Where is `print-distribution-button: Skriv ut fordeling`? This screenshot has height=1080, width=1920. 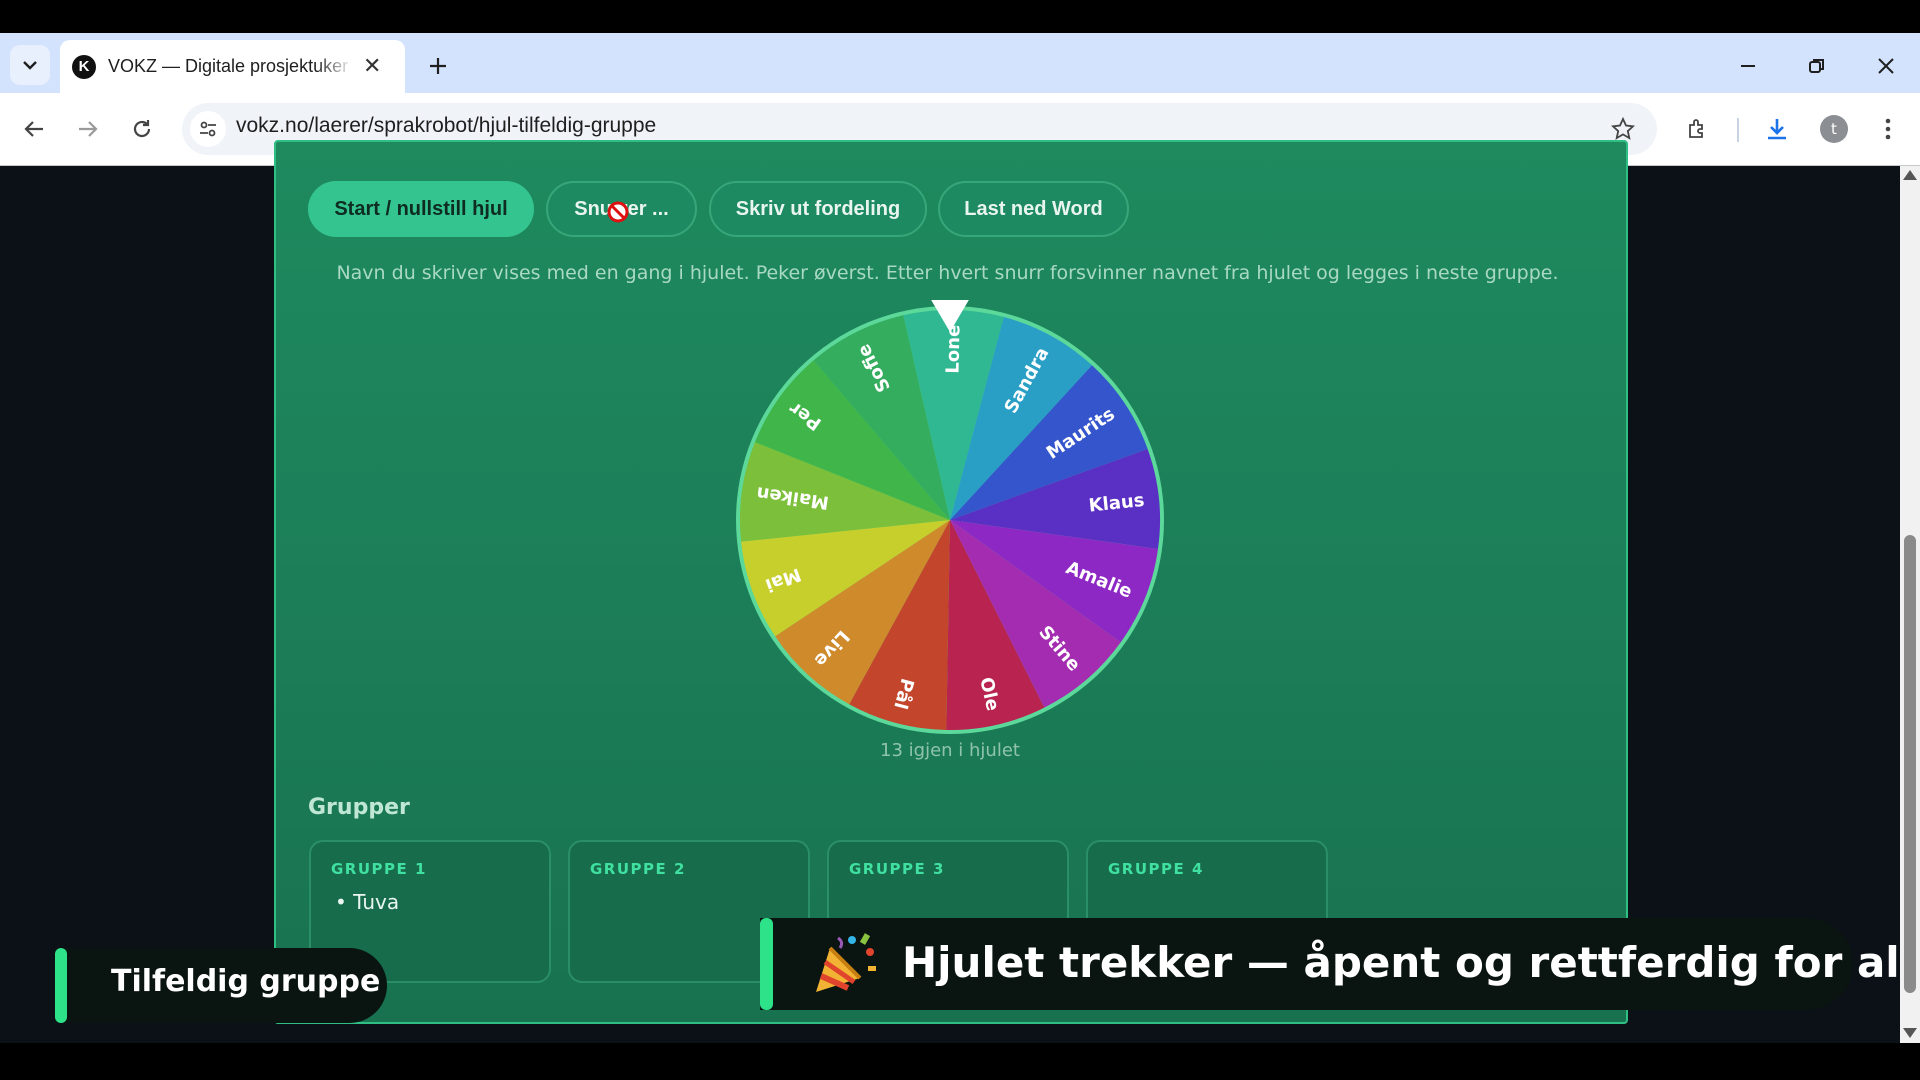
print-distribution-button: Skriv ut fordeling is located at coordinates (818, 209).